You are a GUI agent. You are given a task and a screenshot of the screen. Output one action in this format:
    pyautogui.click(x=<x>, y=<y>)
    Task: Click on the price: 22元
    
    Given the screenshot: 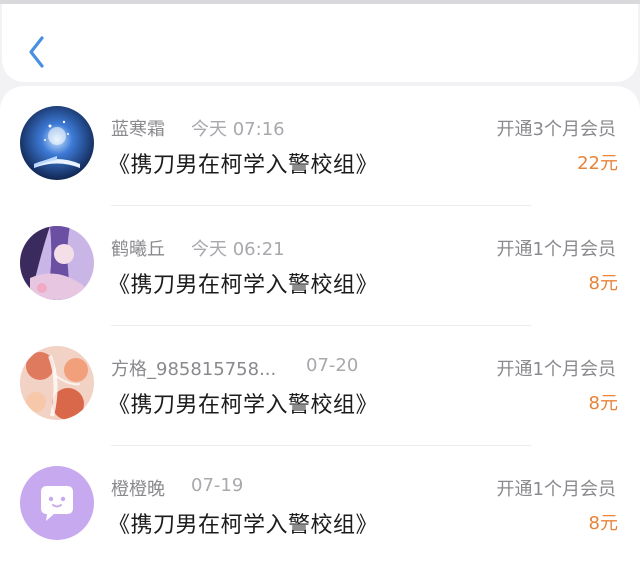 What is the action you would take?
    pyautogui.click(x=597, y=163)
    